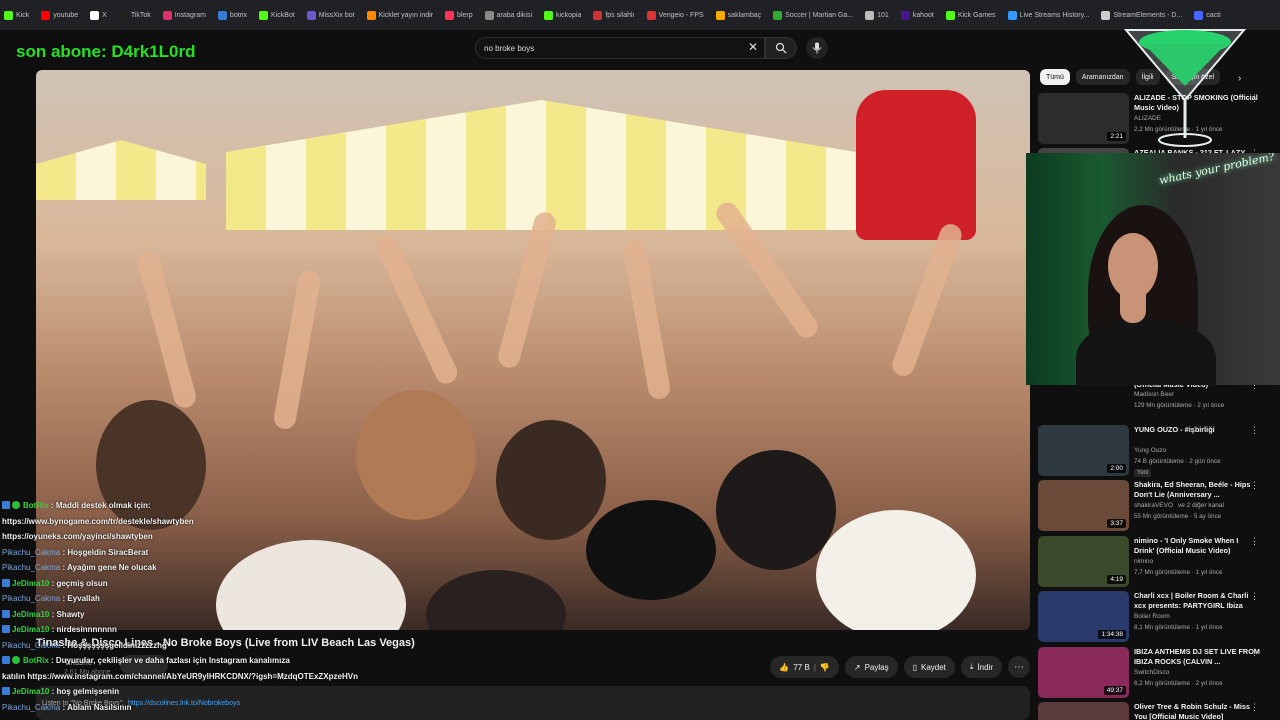 The width and height of the screenshot is (1280, 720). I want to click on badge-icon, so click(6, 582).